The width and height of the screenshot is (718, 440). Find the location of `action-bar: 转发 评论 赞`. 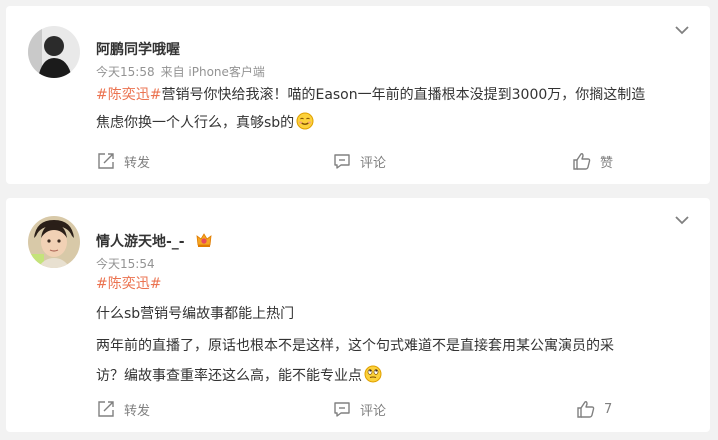

action-bar: 转发 评论 赞 is located at coordinates (358, 161).